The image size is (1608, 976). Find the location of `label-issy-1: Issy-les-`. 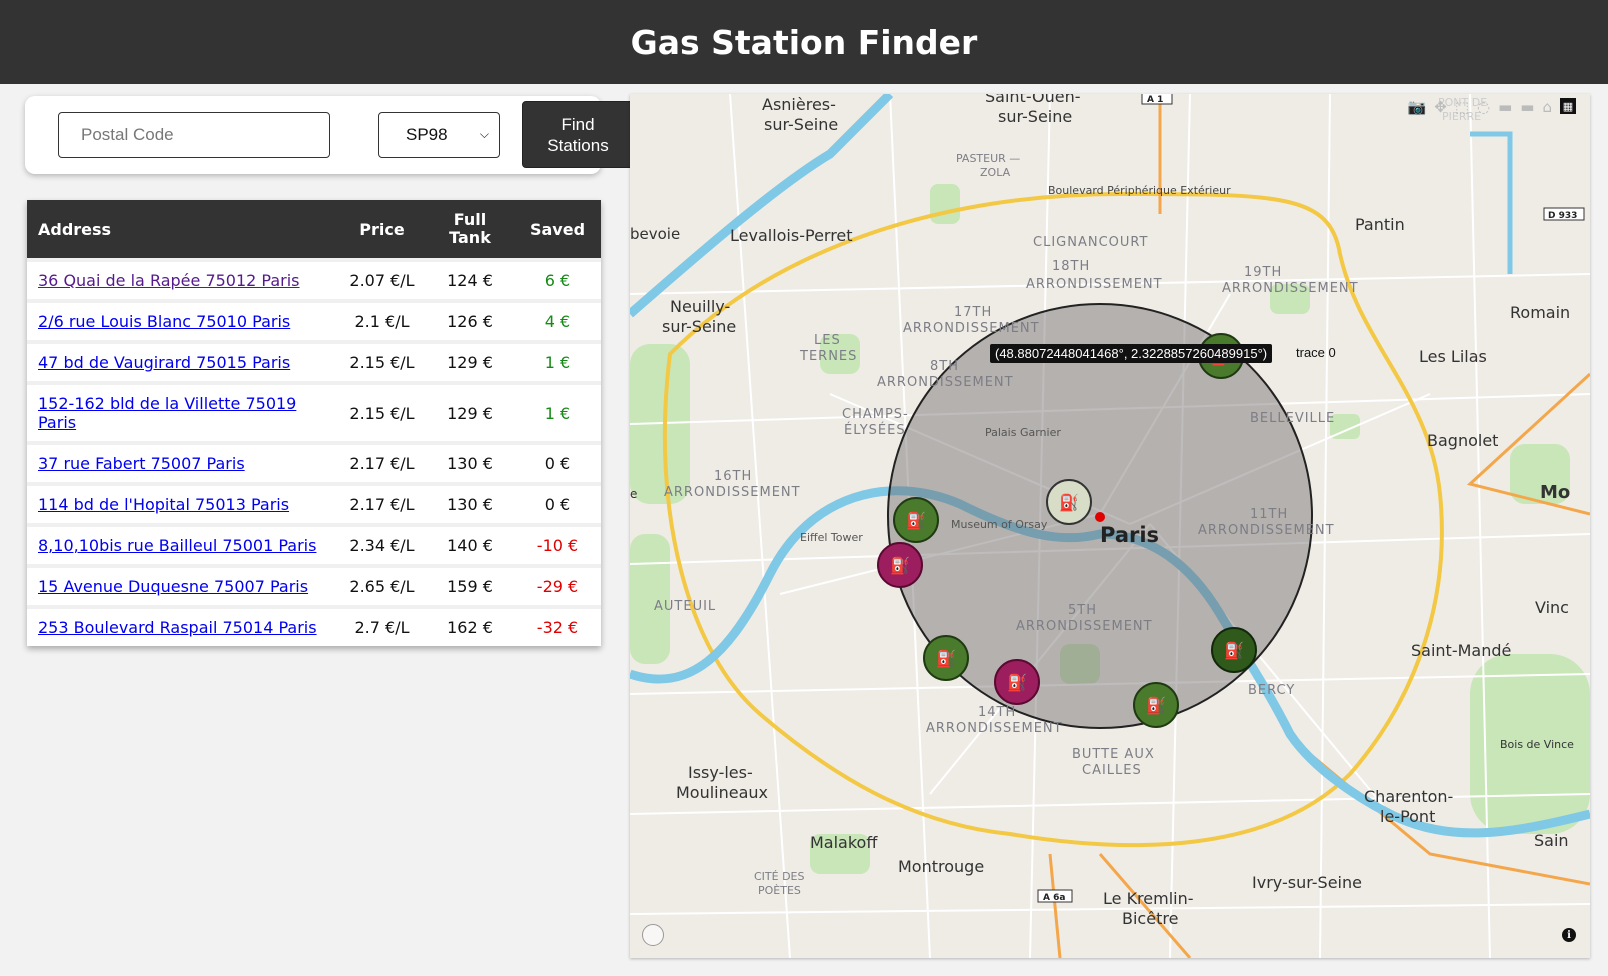

label-issy-1: Issy-les- is located at coordinates (720, 772).